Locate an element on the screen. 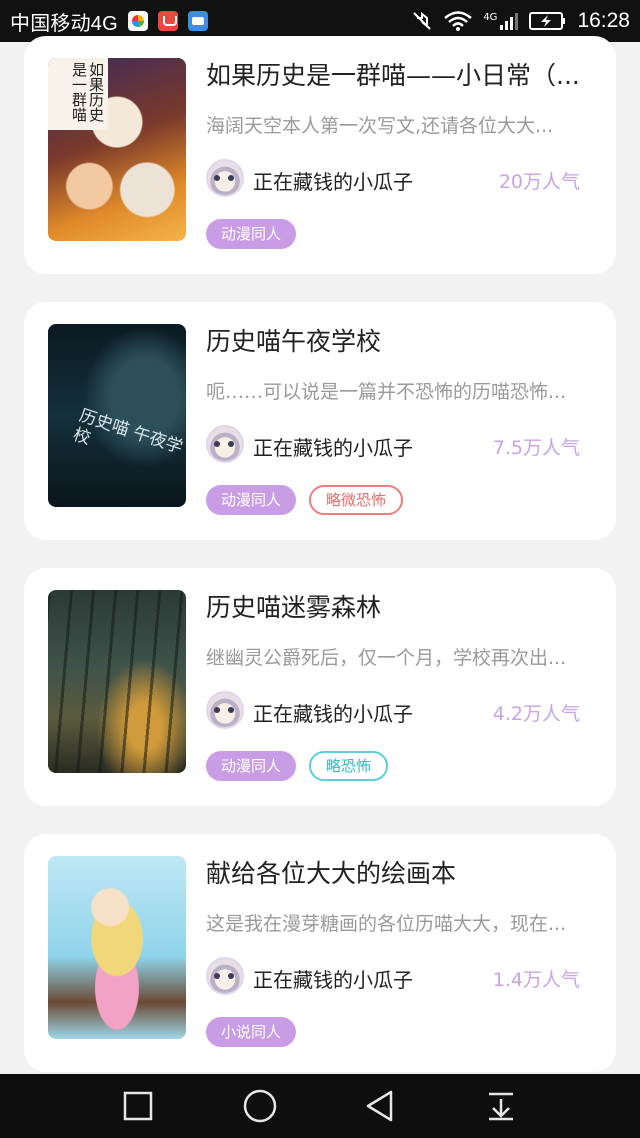 Image resolution: width=640 pixels, height=1138 pixels. popularity-count: 4.2万人气 is located at coordinates (536, 714).